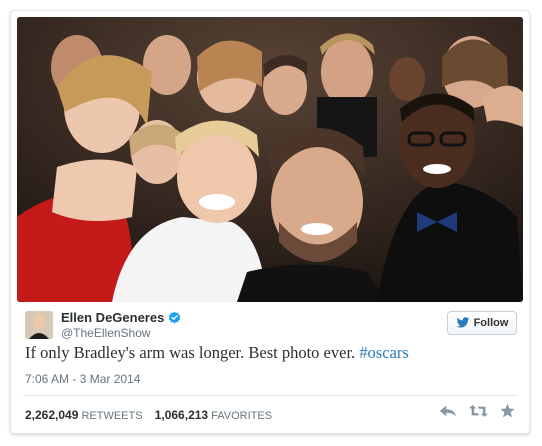 Image resolution: width=542 pixels, height=446 pixels. Describe the element at coordinates (175, 317) in the screenshot. I see `verified-badge-icon` at that location.